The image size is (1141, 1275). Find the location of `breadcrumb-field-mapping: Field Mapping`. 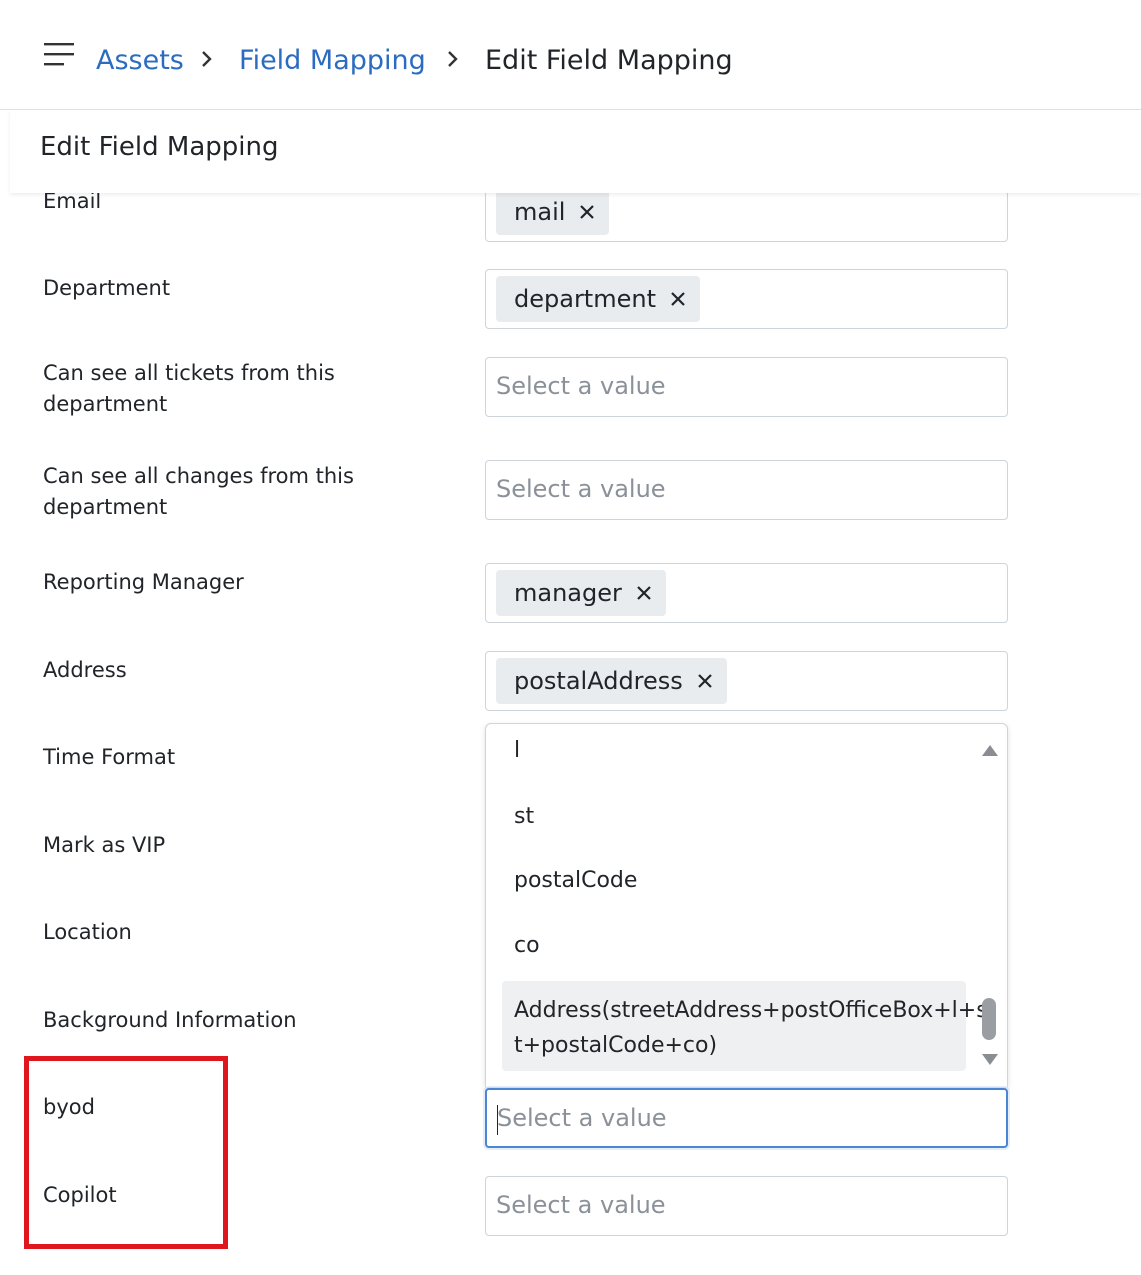

breadcrumb-field-mapping: Field Mapping is located at coordinates (332, 61).